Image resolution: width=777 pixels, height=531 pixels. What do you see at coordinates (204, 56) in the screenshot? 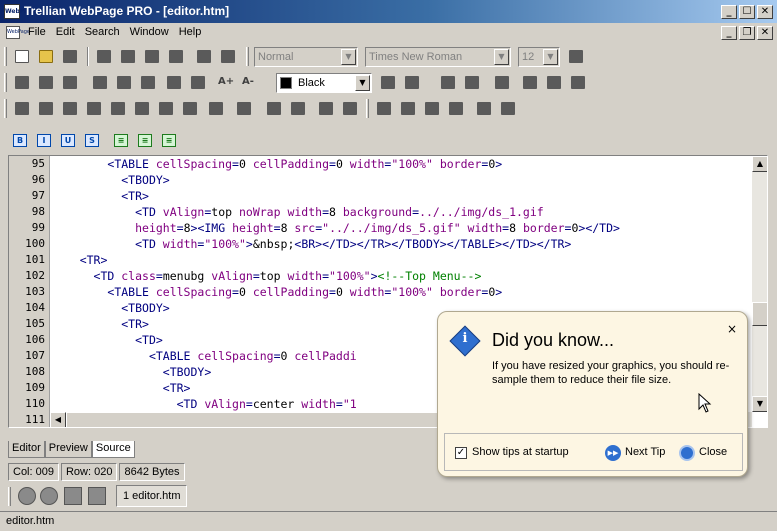
I see `undo-button` at bounding box center [204, 56].